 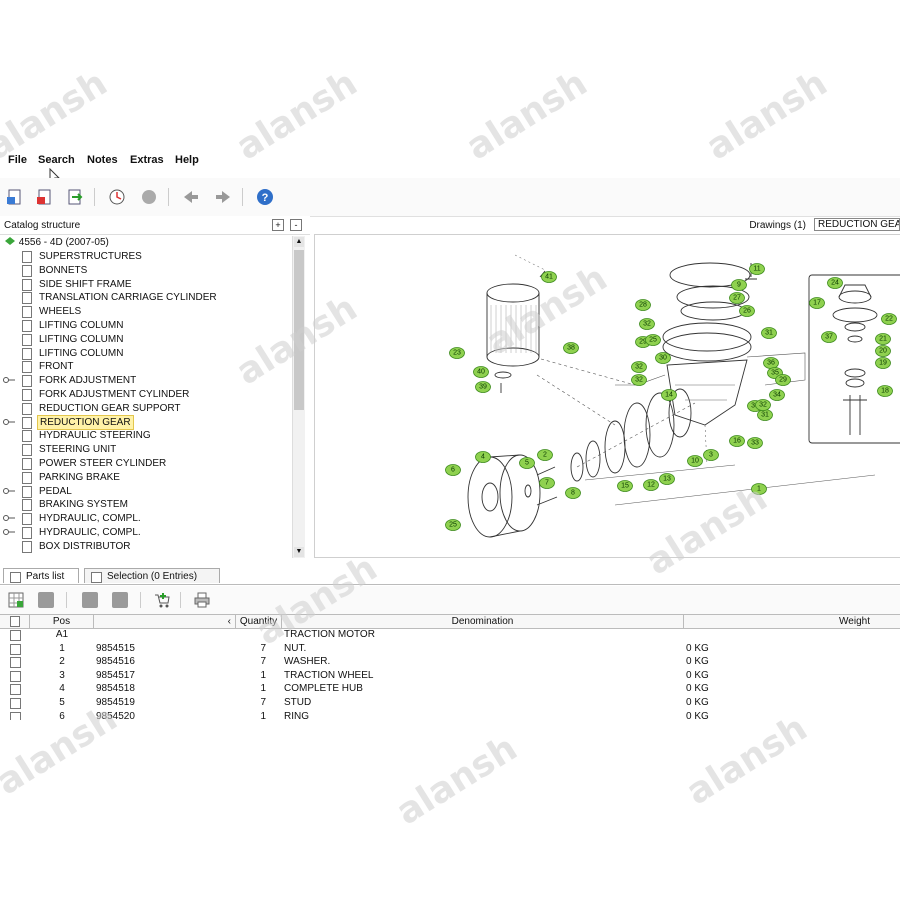 I want to click on table-row: 6 9854520 1 RING 0 KG, so click(x=450, y=715).